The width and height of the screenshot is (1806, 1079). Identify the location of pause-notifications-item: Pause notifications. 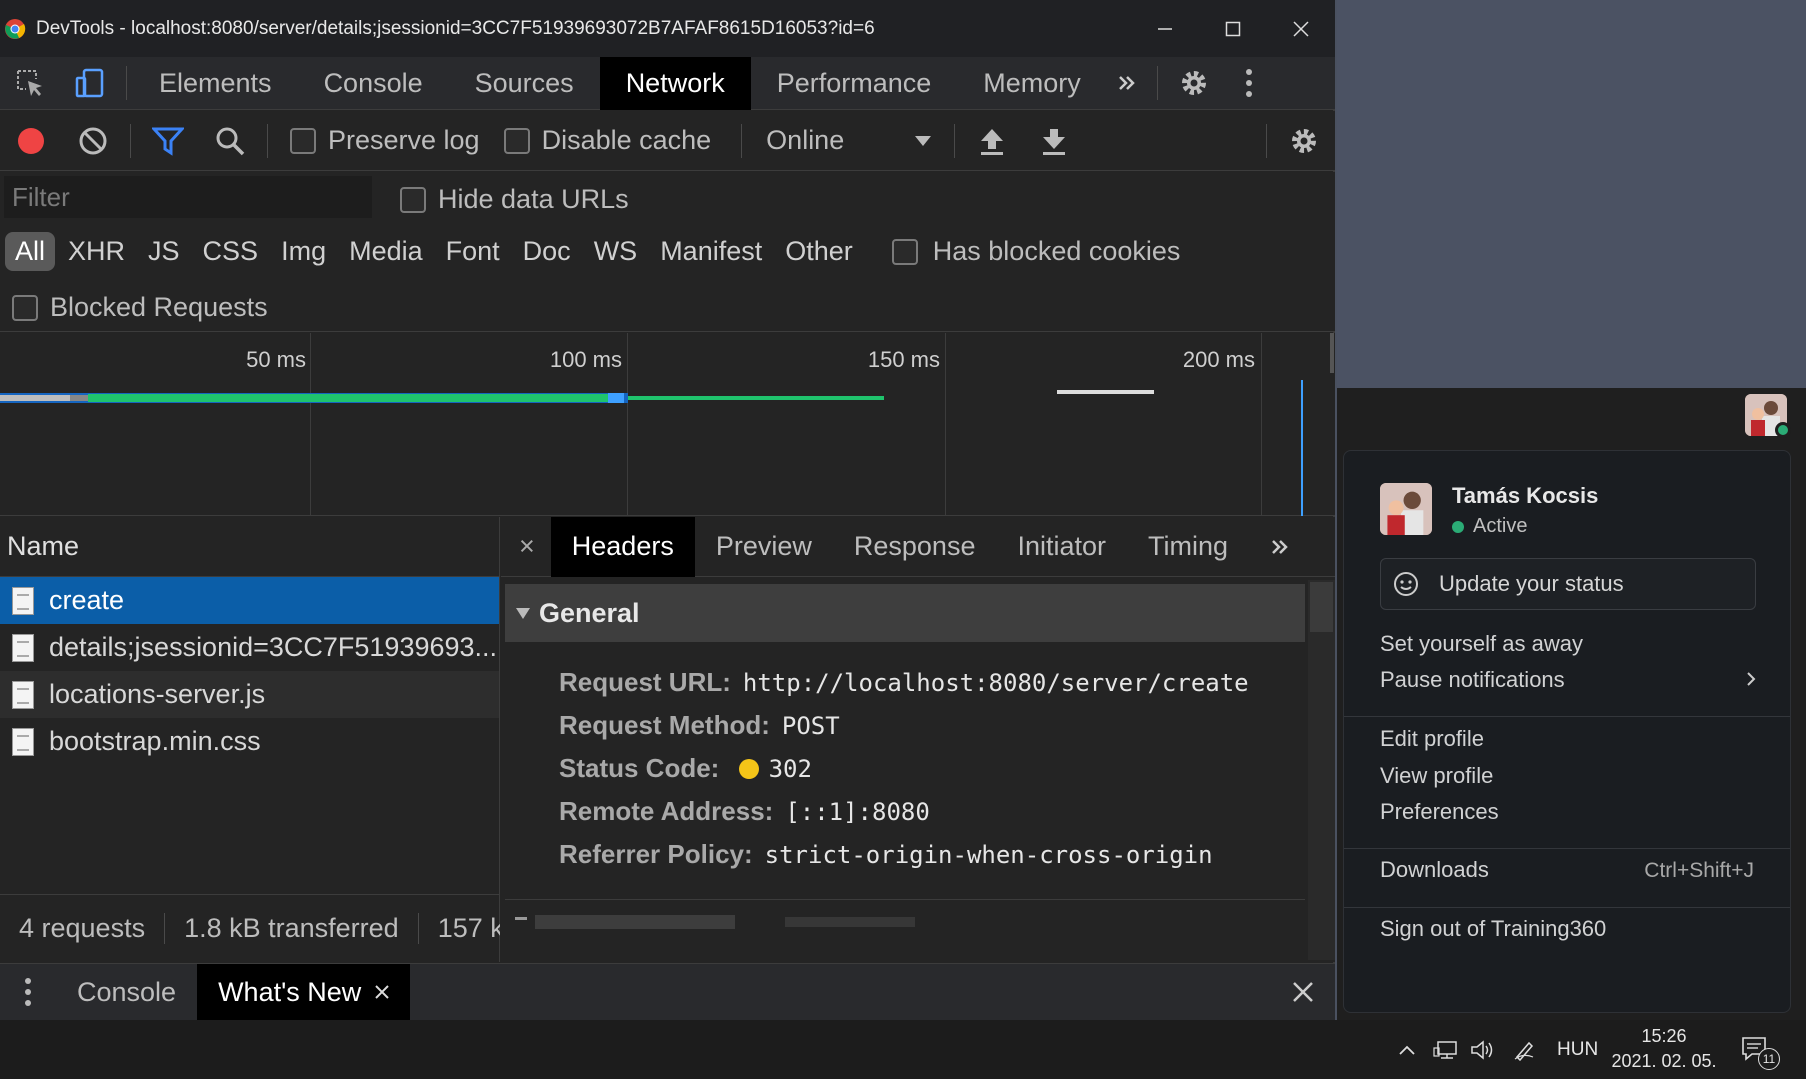
(1568, 680).